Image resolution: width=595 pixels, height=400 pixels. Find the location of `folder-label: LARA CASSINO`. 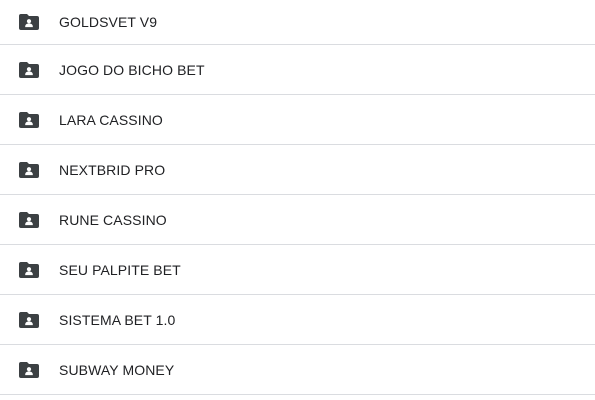

folder-label: LARA CASSINO is located at coordinates (111, 119).